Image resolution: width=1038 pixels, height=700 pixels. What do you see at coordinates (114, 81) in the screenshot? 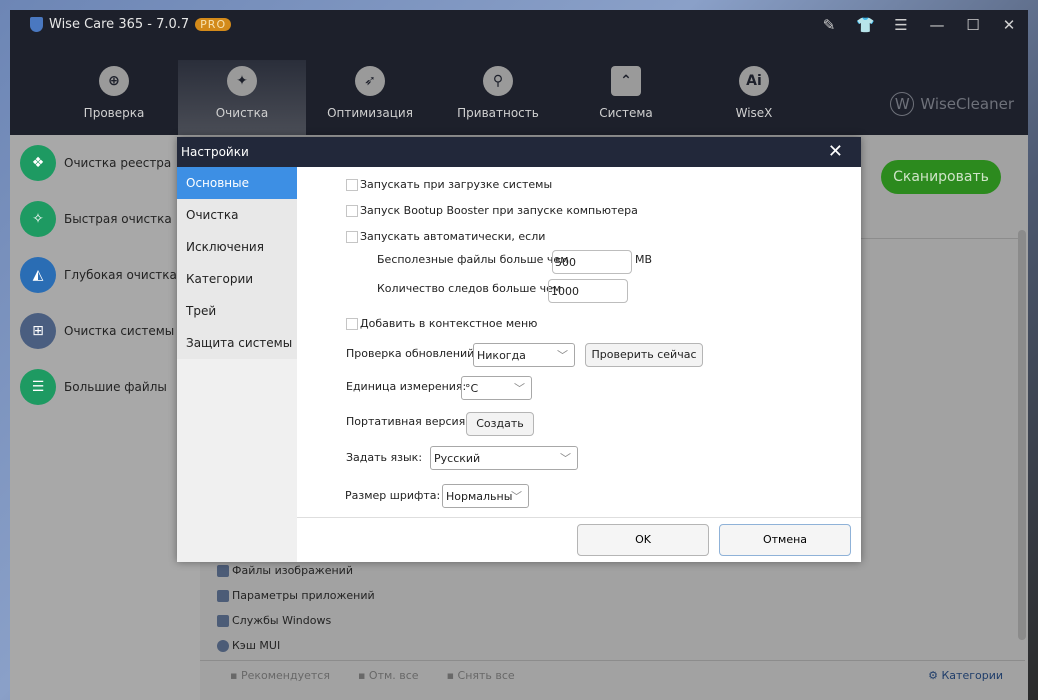
I see `target-icon: ⊕` at bounding box center [114, 81].